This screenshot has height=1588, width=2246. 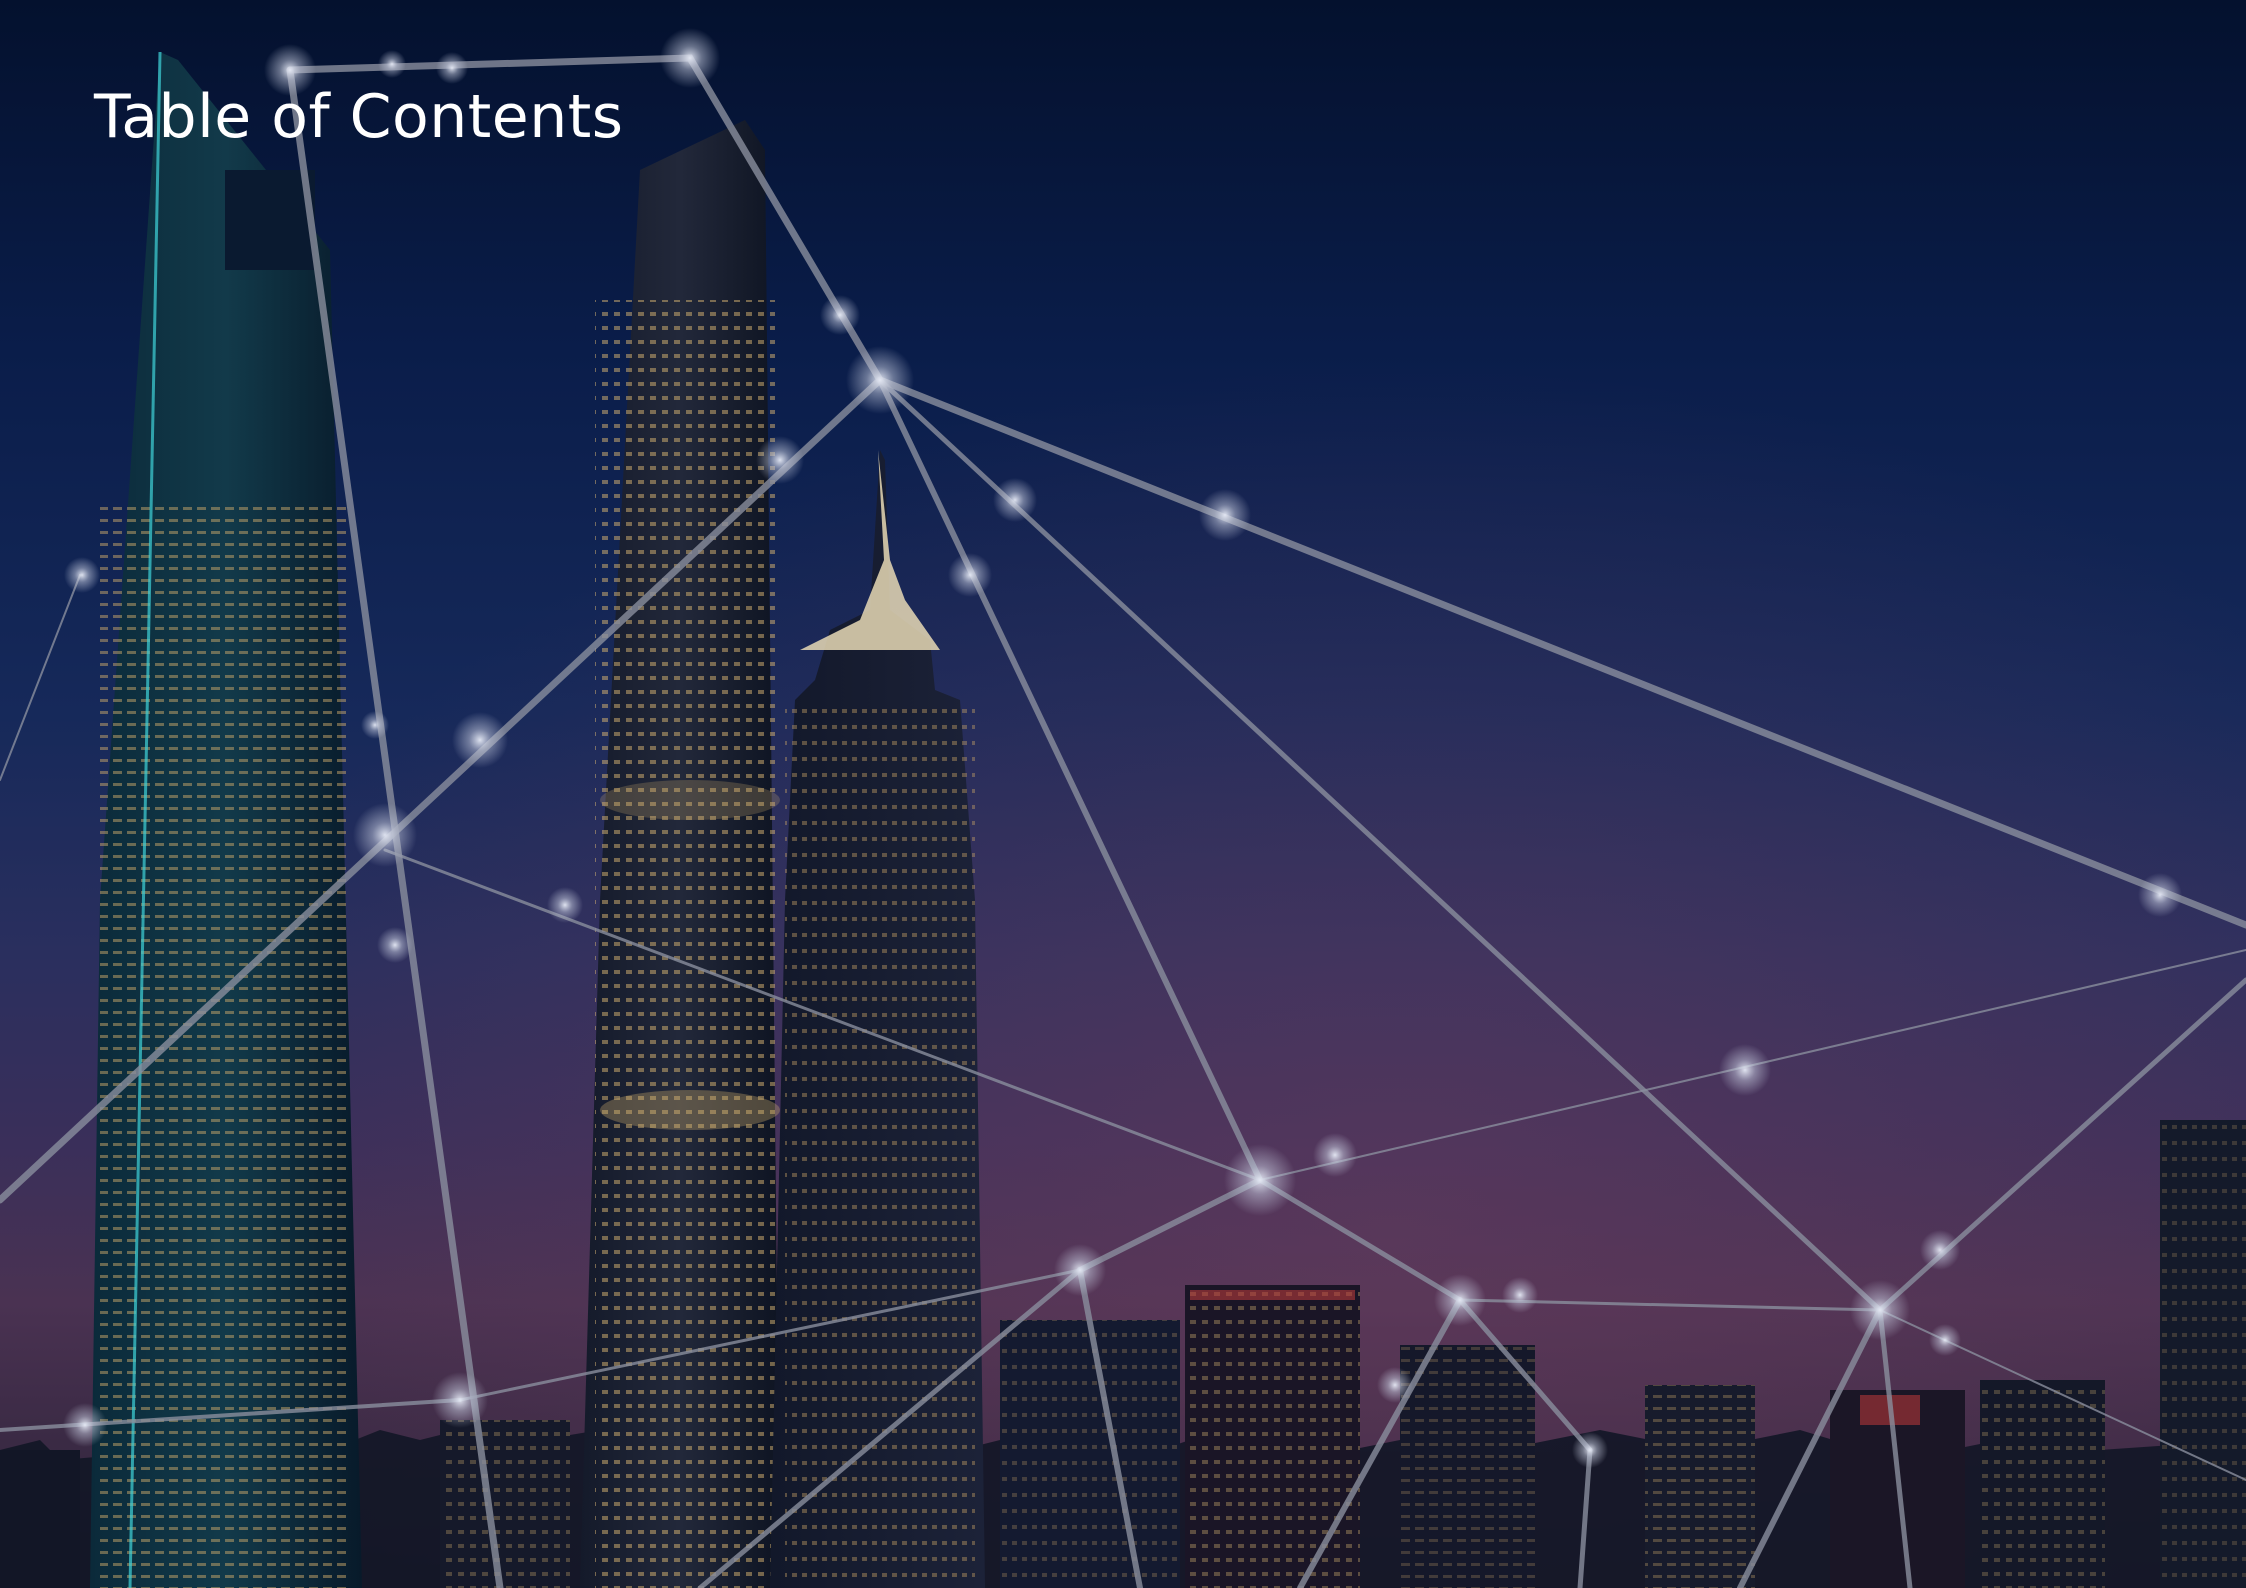 I want to click on page-title: Table of Contents, so click(x=359, y=117).